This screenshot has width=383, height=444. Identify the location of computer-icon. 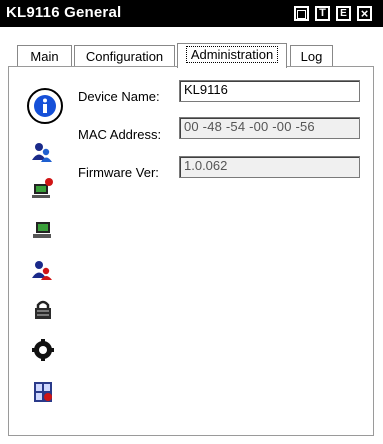
(43, 230).